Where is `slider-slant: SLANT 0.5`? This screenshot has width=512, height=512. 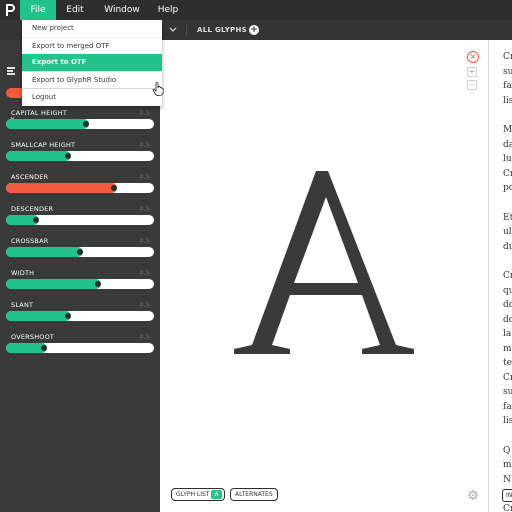
slider-slant: SLANT 0.5 is located at coordinates (80, 316).